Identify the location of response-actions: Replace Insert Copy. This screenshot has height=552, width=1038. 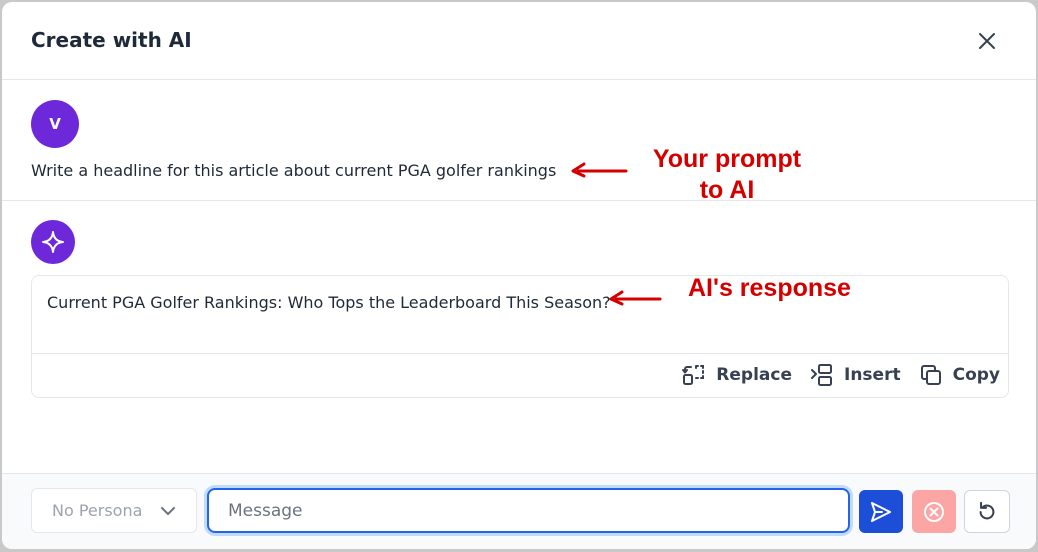
(841, 375).